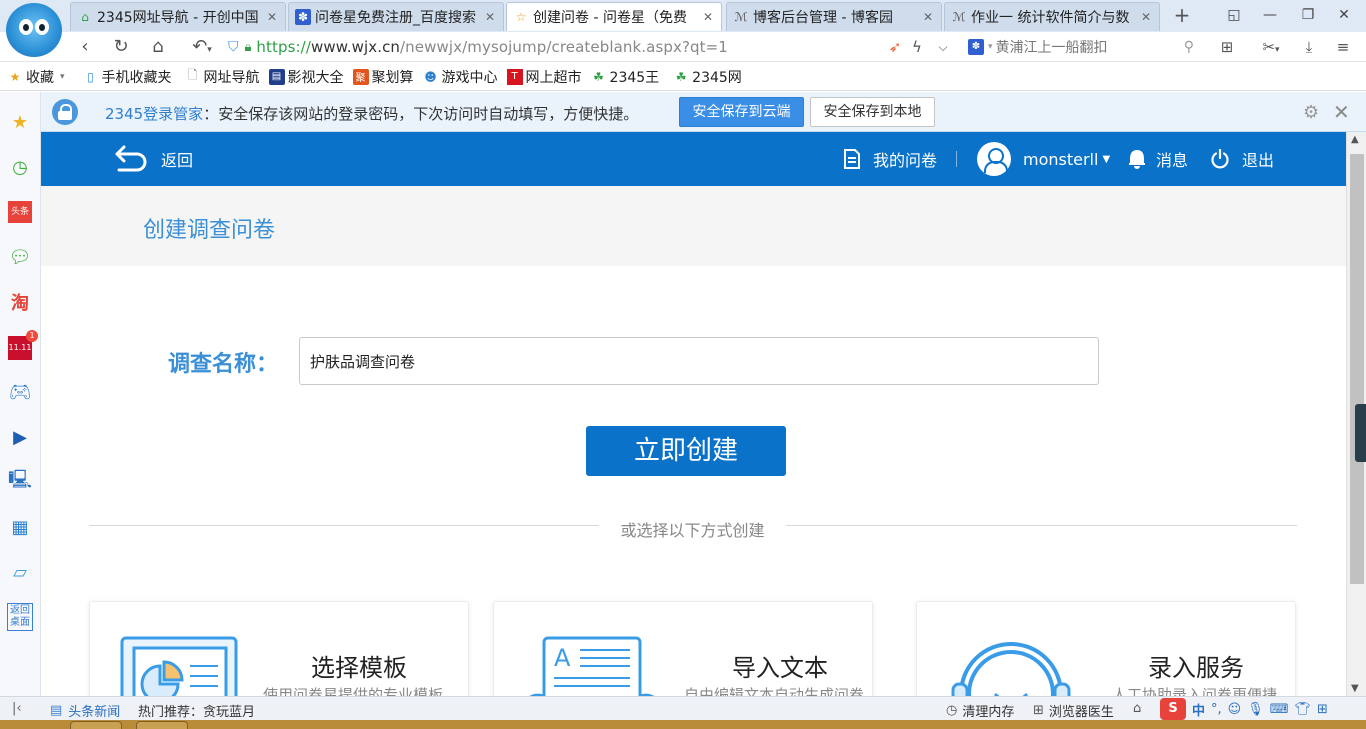 This screenshot has width=1366, height=729. I want to click on bookmark-mobile: ▯ 手机收藏夹, so click(127, 77).